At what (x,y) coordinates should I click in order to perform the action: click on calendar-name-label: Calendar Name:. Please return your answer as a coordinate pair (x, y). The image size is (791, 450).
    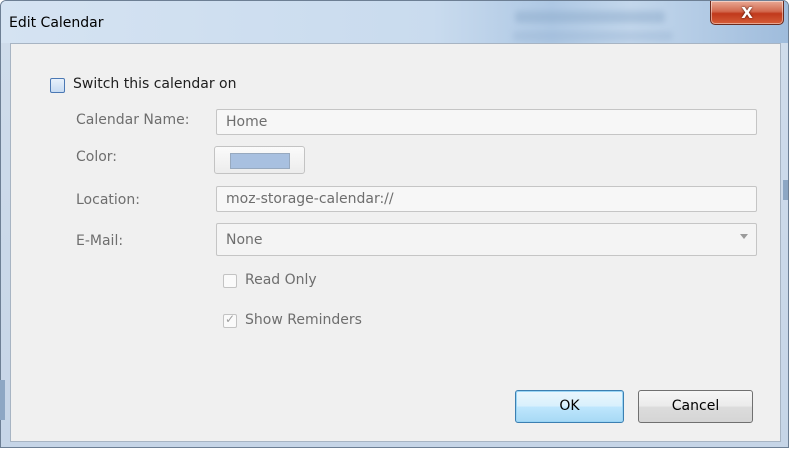
    Looking at the image, I should click on (133, 120).